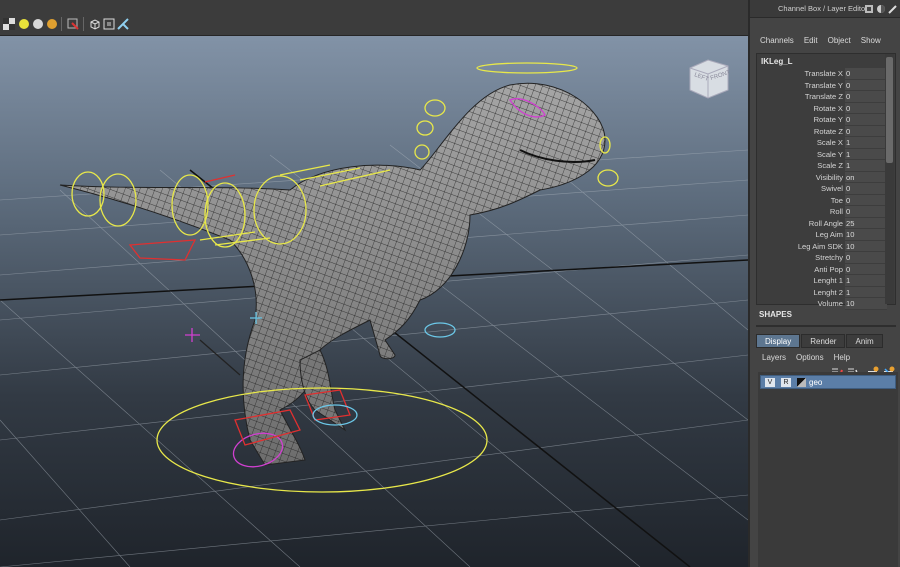 Image resolution: width=900 pixels, height=567 pixels. Describe the element at coordinates (801, 166) in the screenshot. I see `channel-label: Scale Z` at that location.